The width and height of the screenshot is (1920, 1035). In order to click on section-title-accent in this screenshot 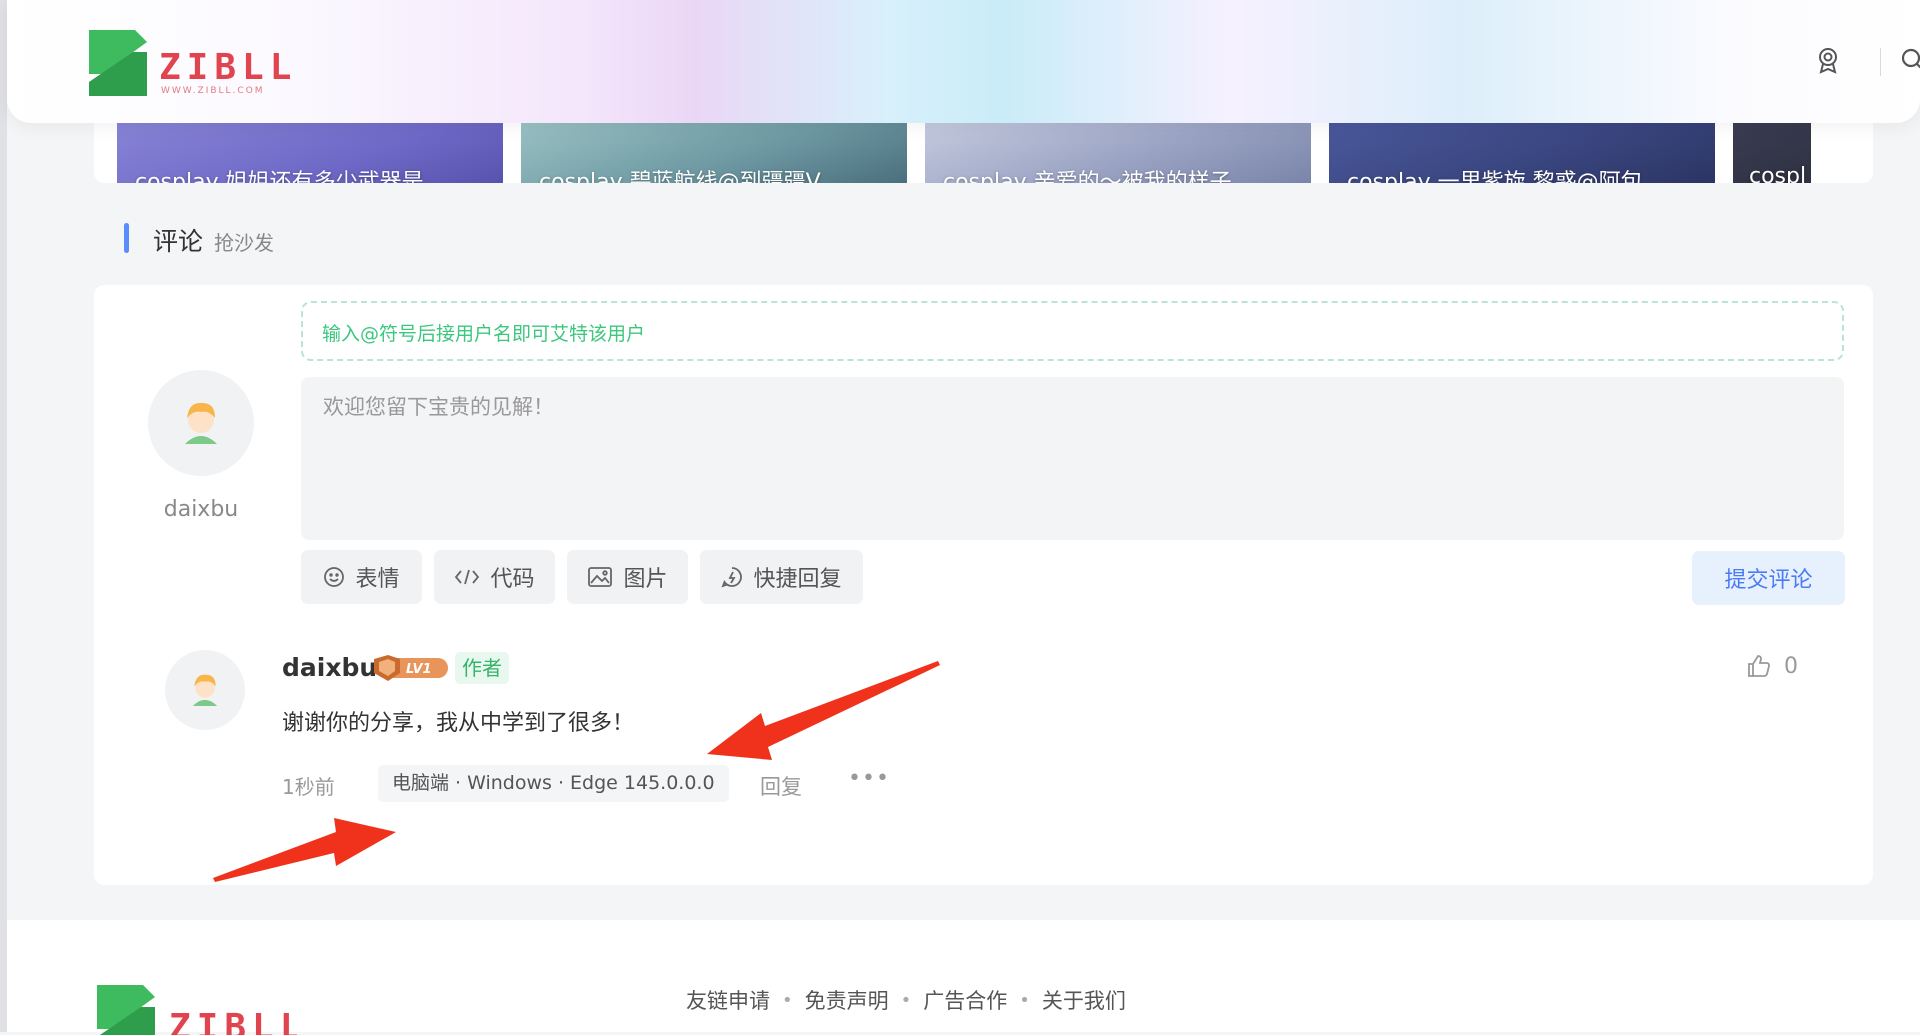, I will do `click(126, 238)`.